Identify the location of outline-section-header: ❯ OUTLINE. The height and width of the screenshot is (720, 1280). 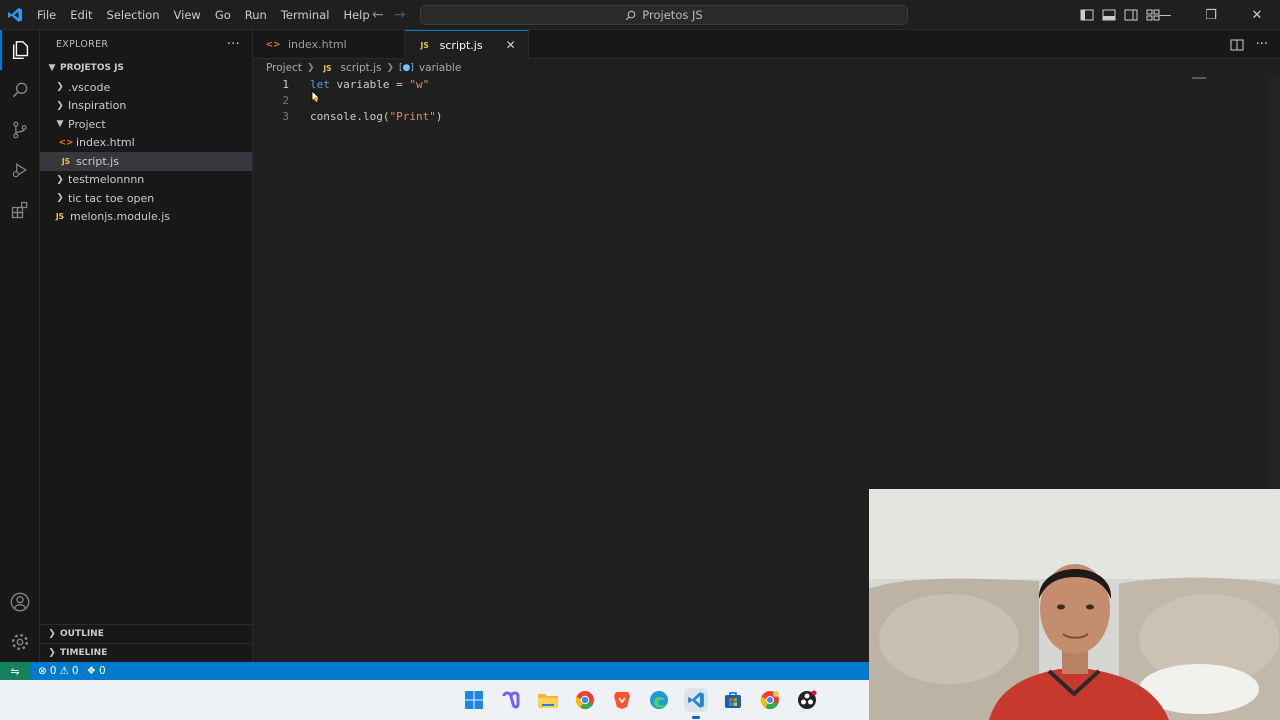
(146, 633).